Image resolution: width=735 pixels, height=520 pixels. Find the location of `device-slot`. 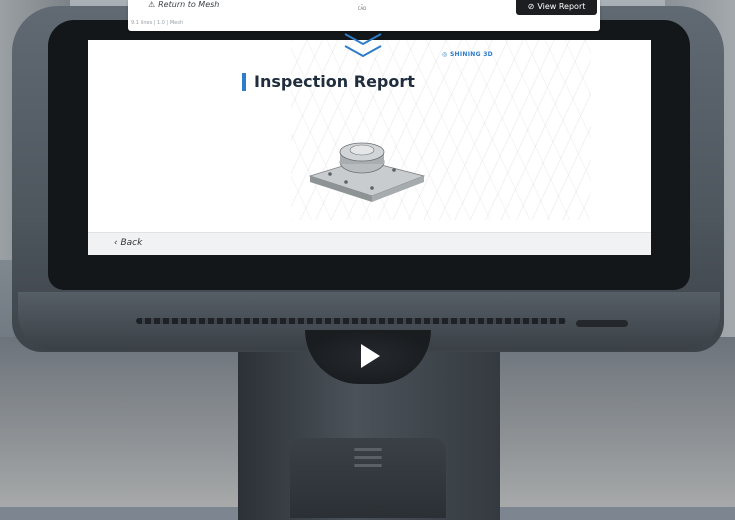

device-slot is located at coordinates (602, 323).